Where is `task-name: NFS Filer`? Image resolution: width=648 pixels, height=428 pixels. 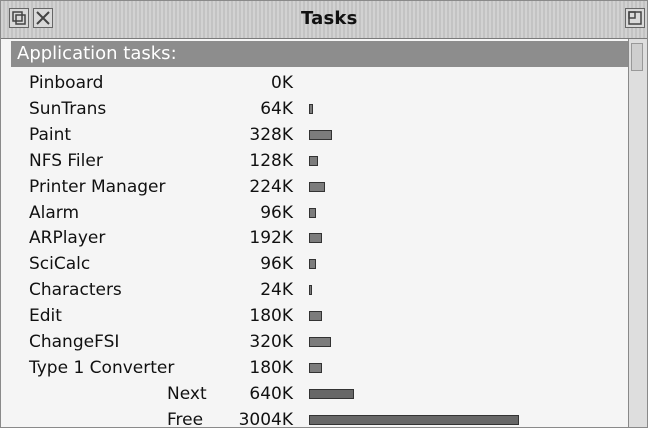
task-name: NFS Filer is located at coordinates (66, 160).